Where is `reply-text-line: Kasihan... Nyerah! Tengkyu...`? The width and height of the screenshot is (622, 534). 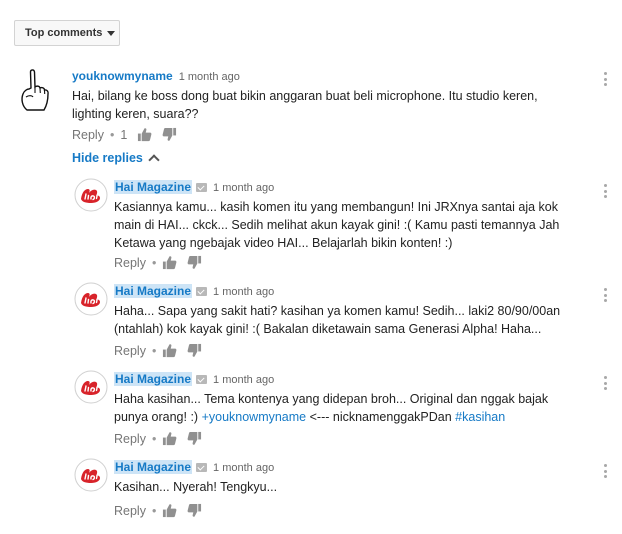
reply-text-line: Kasihan... Nyerah! Tengkyu... is located at coordinates (196, 487).